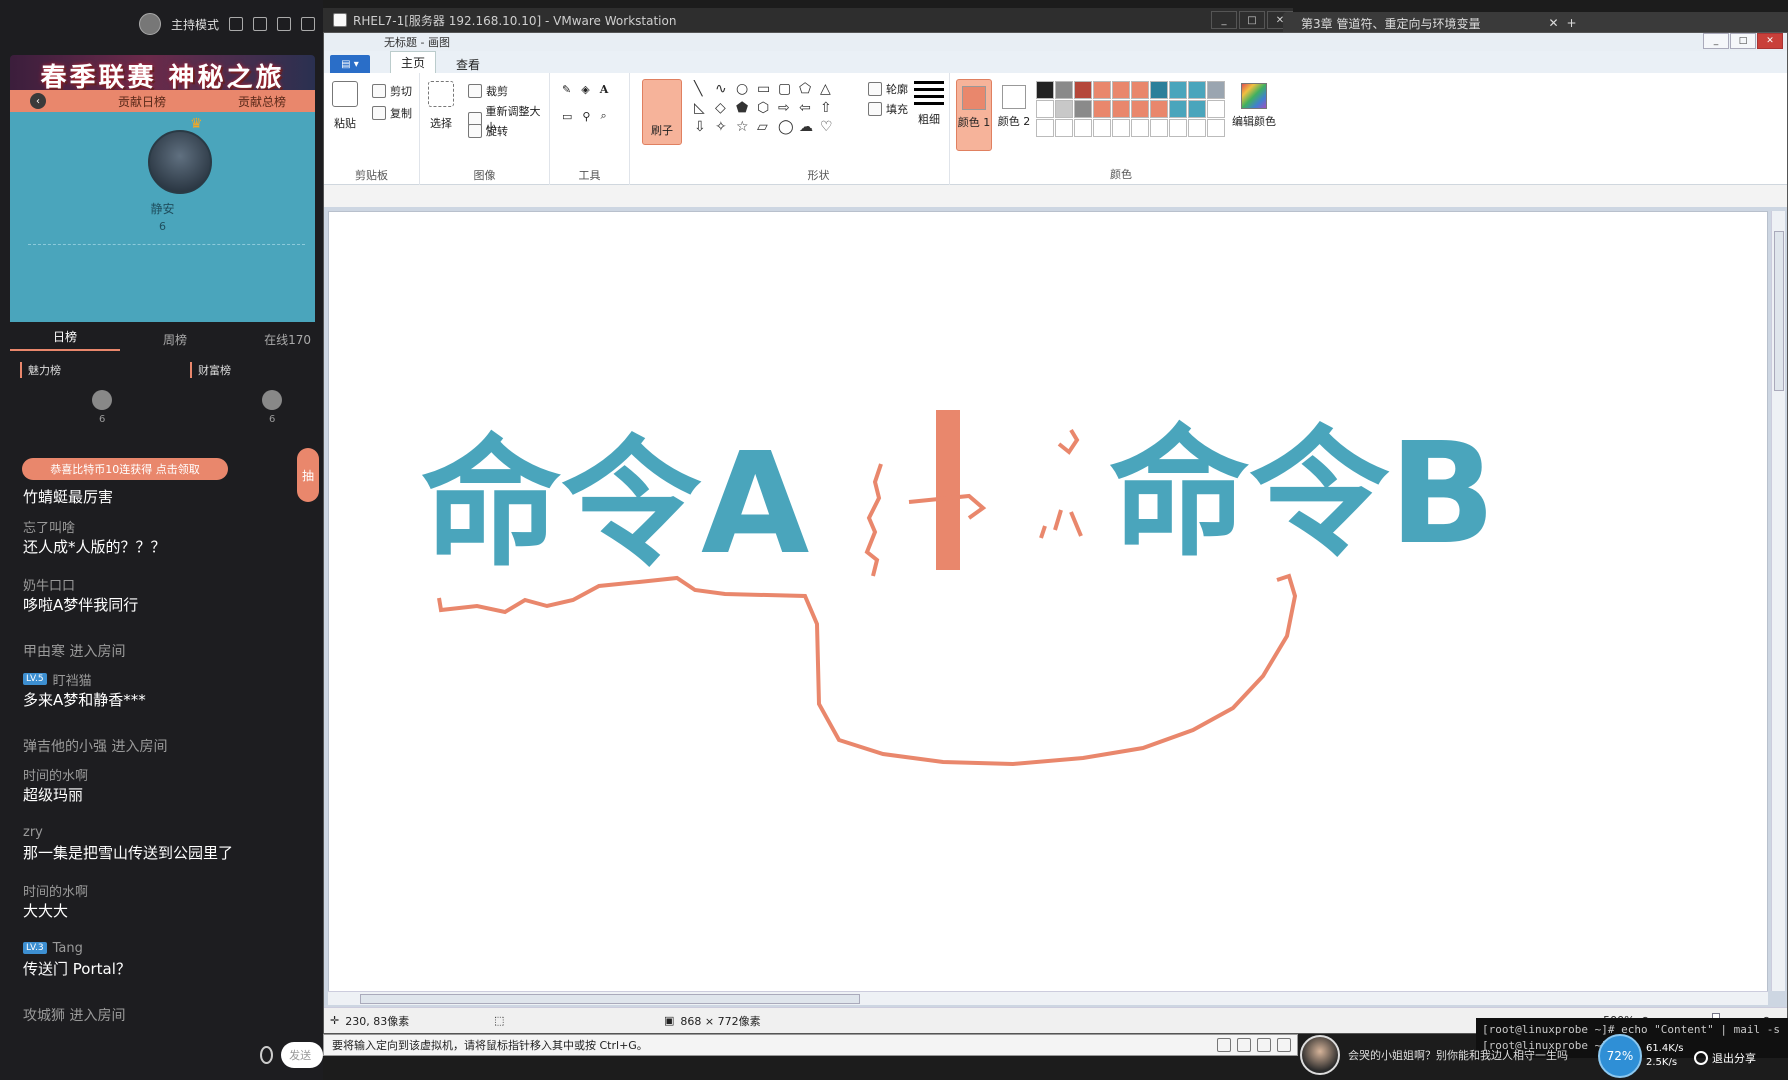  I want to click on paste-button: 粘贴, so click(345, 106).